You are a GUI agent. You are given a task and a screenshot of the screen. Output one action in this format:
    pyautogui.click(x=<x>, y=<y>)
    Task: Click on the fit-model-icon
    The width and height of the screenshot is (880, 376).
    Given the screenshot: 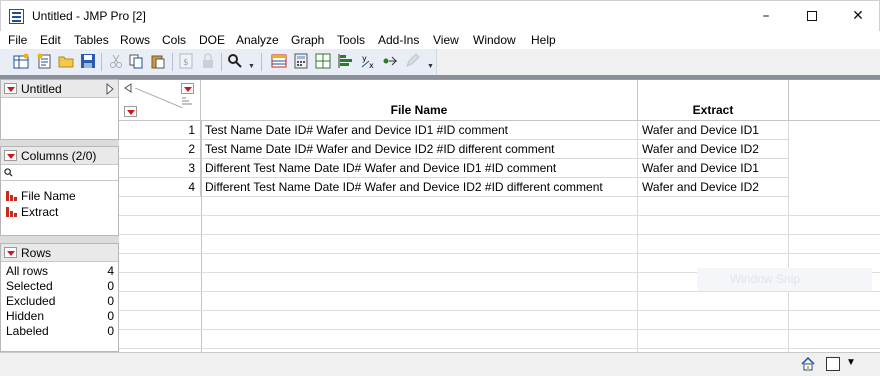 What is the action you would take?
    pyautogui.click(x=390, y=61)
    